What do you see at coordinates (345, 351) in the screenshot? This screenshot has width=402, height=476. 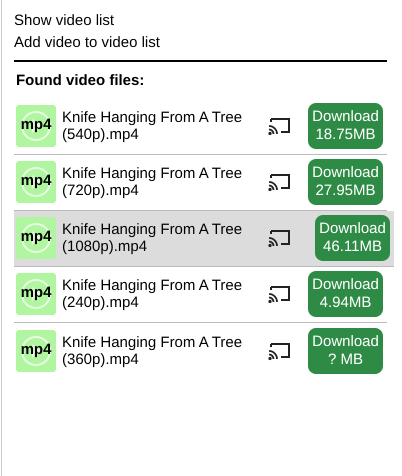 I see `download-button: Download ? MB` at bounding box center [345, 351].